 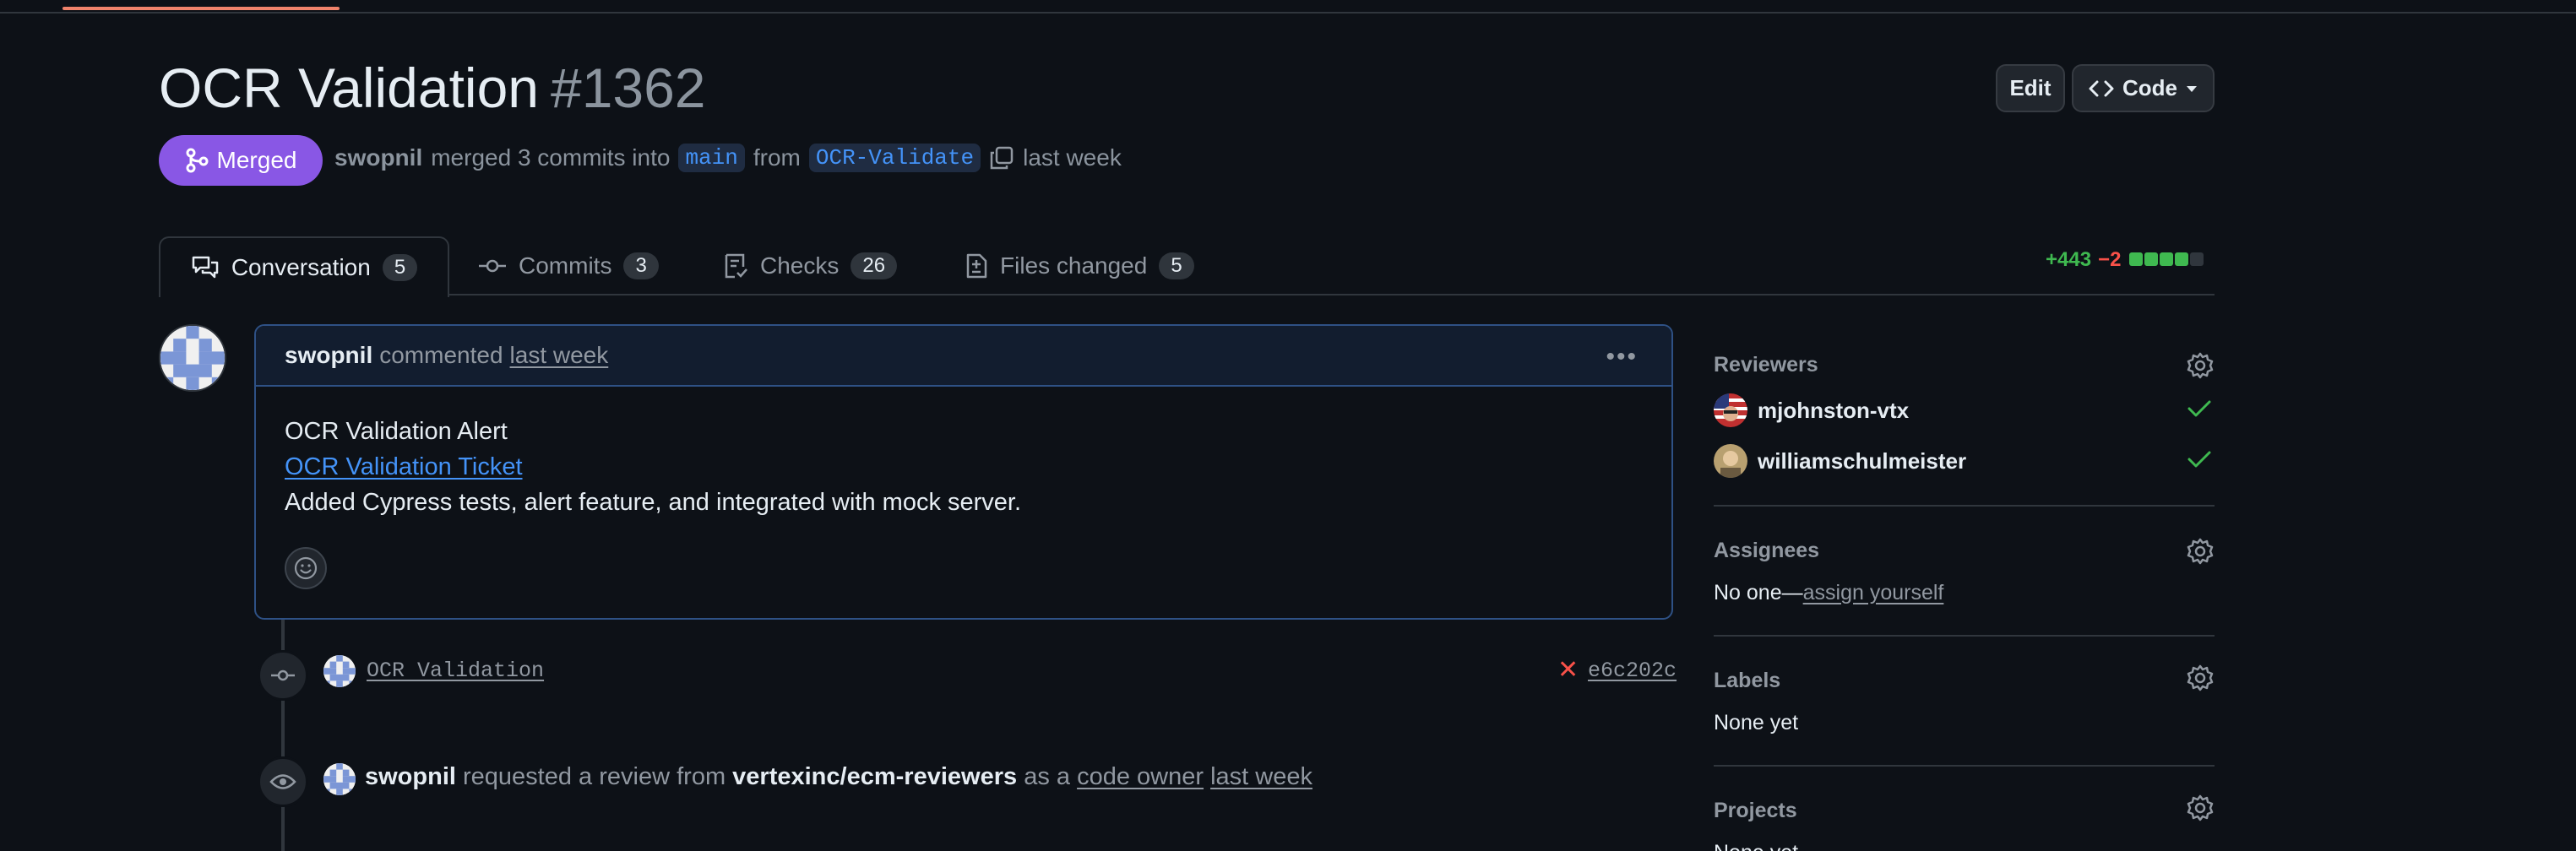 I want to click on code-button-label: Code, so click(x=2149, y=87).